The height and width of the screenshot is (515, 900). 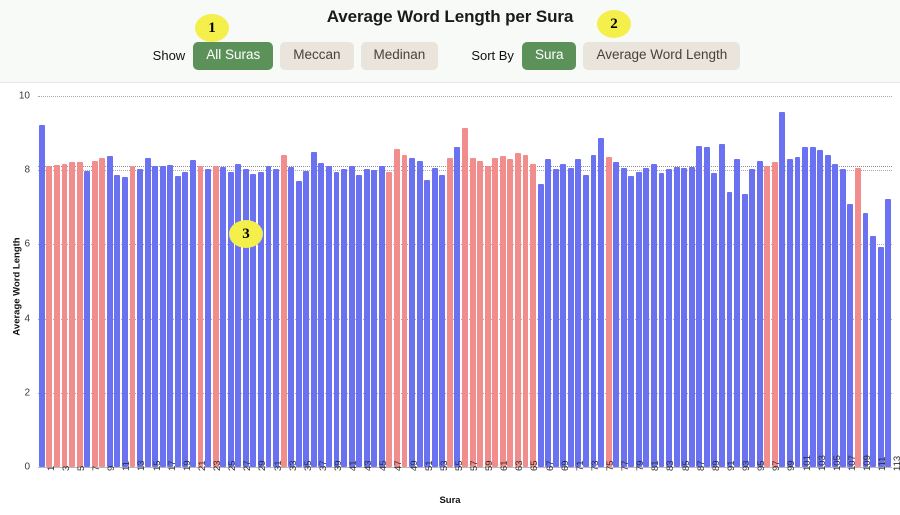 What do you see at coordinates (233, 56) in the screenshot?
I see `show-all-suras-button: All Suras` at bounding box center [233, 56].